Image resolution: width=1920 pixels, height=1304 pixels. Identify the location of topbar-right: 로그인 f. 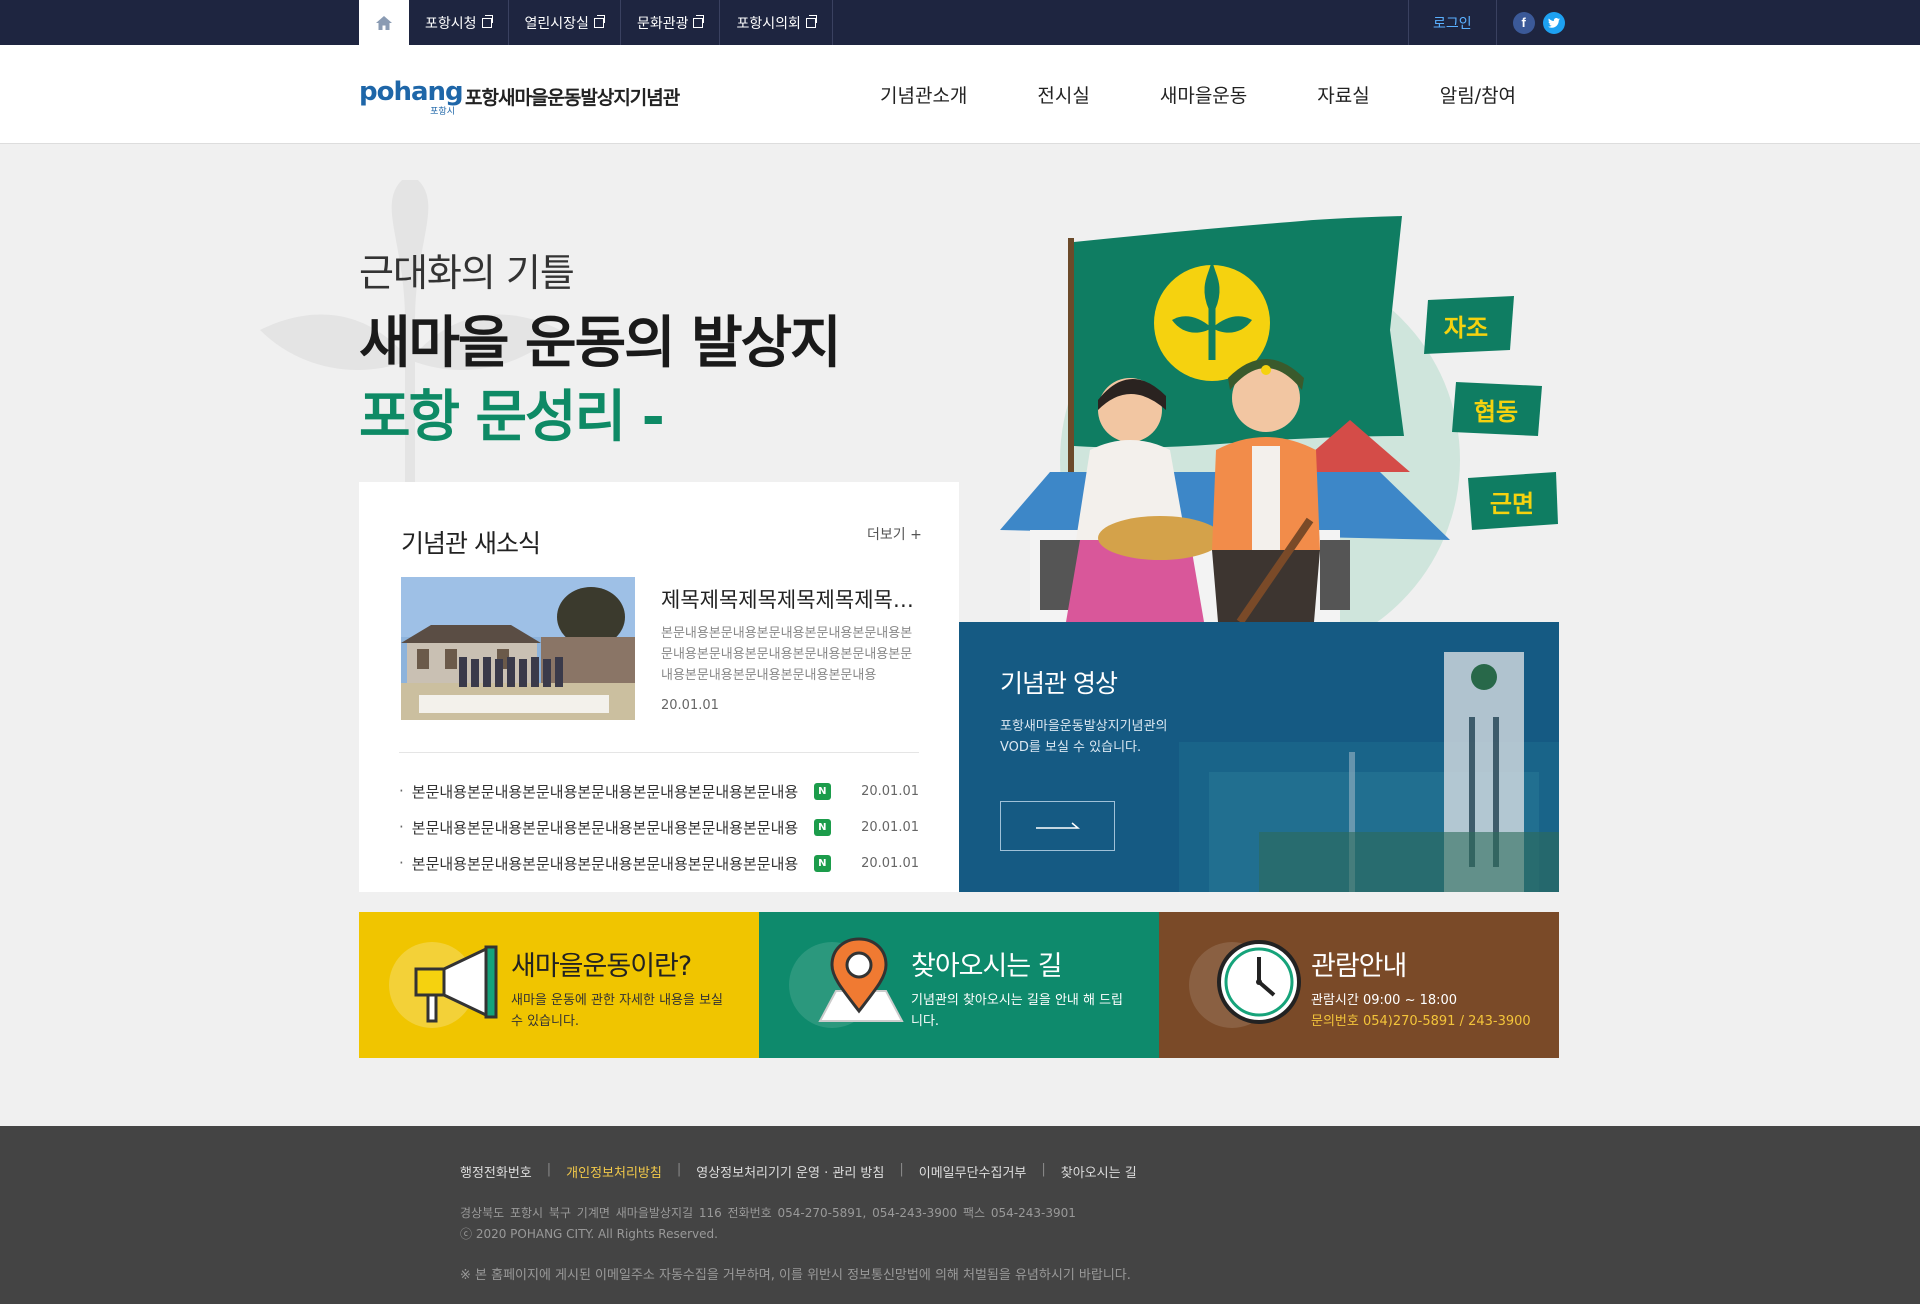
(1486, 22).